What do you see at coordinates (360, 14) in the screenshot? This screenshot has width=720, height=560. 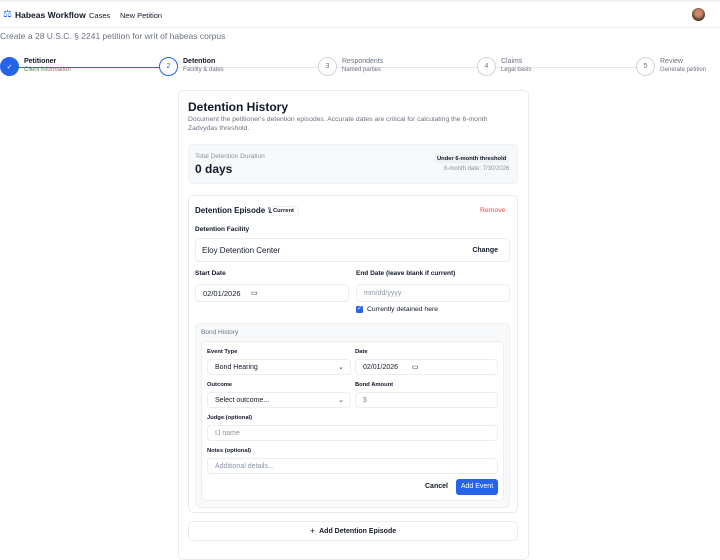 I see `top-nav: ⚖ Habeas Workflow Cases New Petition` at bounding box center [360, 14].